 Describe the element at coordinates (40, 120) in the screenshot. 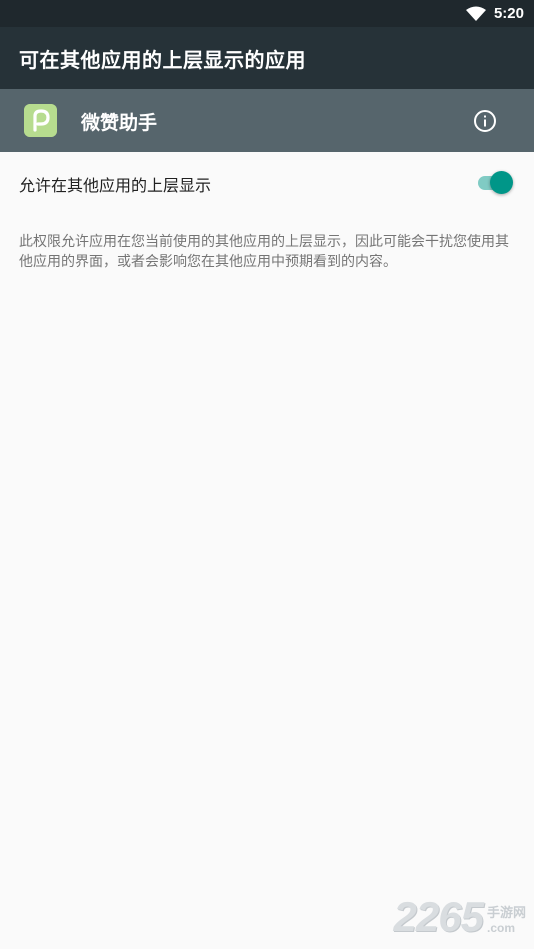

I see `app-icon` at that location.